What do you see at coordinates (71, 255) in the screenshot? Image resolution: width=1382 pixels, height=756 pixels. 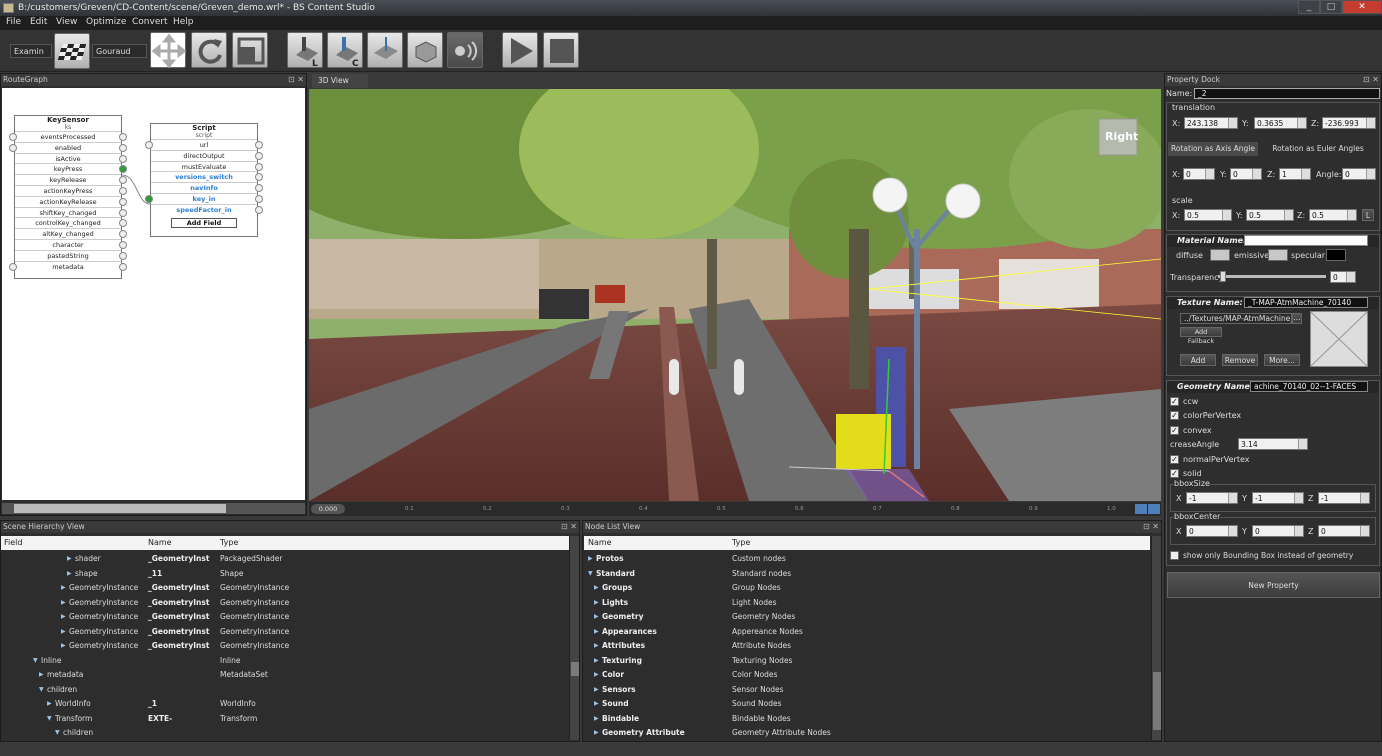 I see `keysensor-field: pastedString` at bounding box center [71, 255].